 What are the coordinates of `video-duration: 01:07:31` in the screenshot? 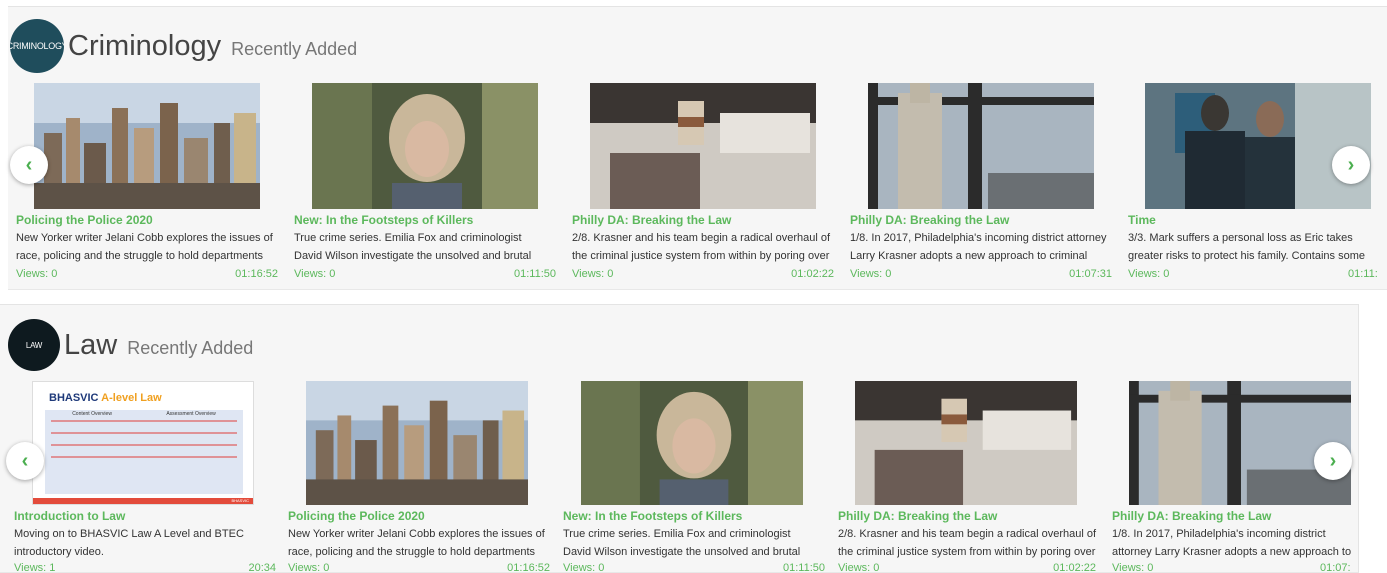 It's located at (1090, 274).